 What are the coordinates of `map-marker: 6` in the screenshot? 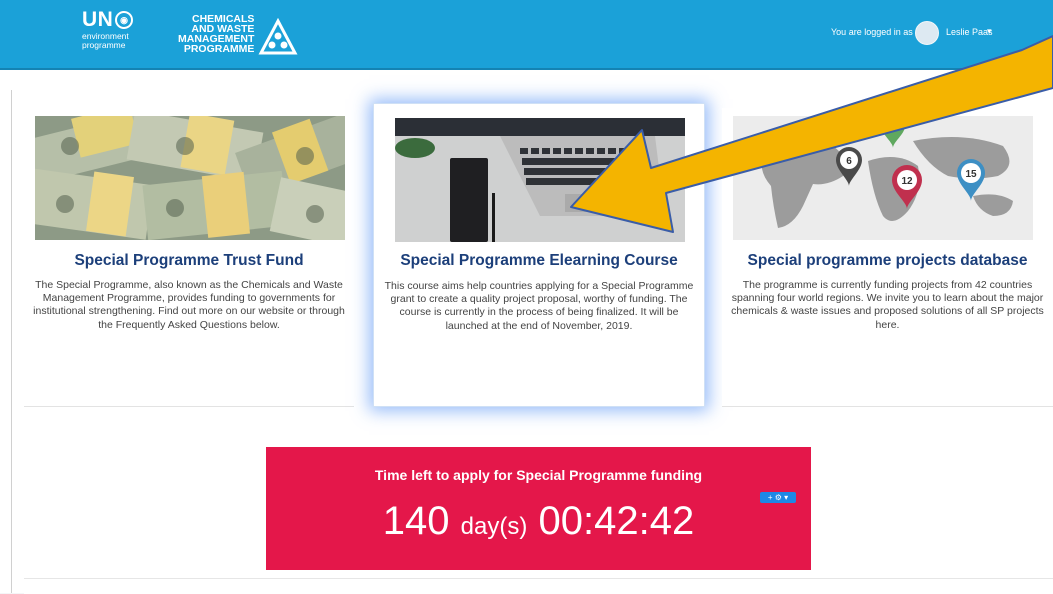 It's located at (849, 166).